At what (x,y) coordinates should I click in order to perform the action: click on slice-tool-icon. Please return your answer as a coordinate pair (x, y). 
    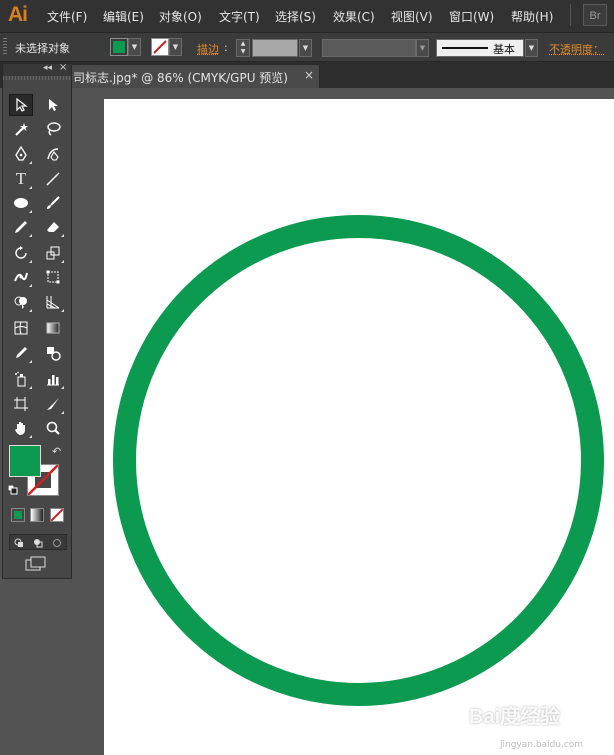
    Looking at the image, I should click on (53, 404).